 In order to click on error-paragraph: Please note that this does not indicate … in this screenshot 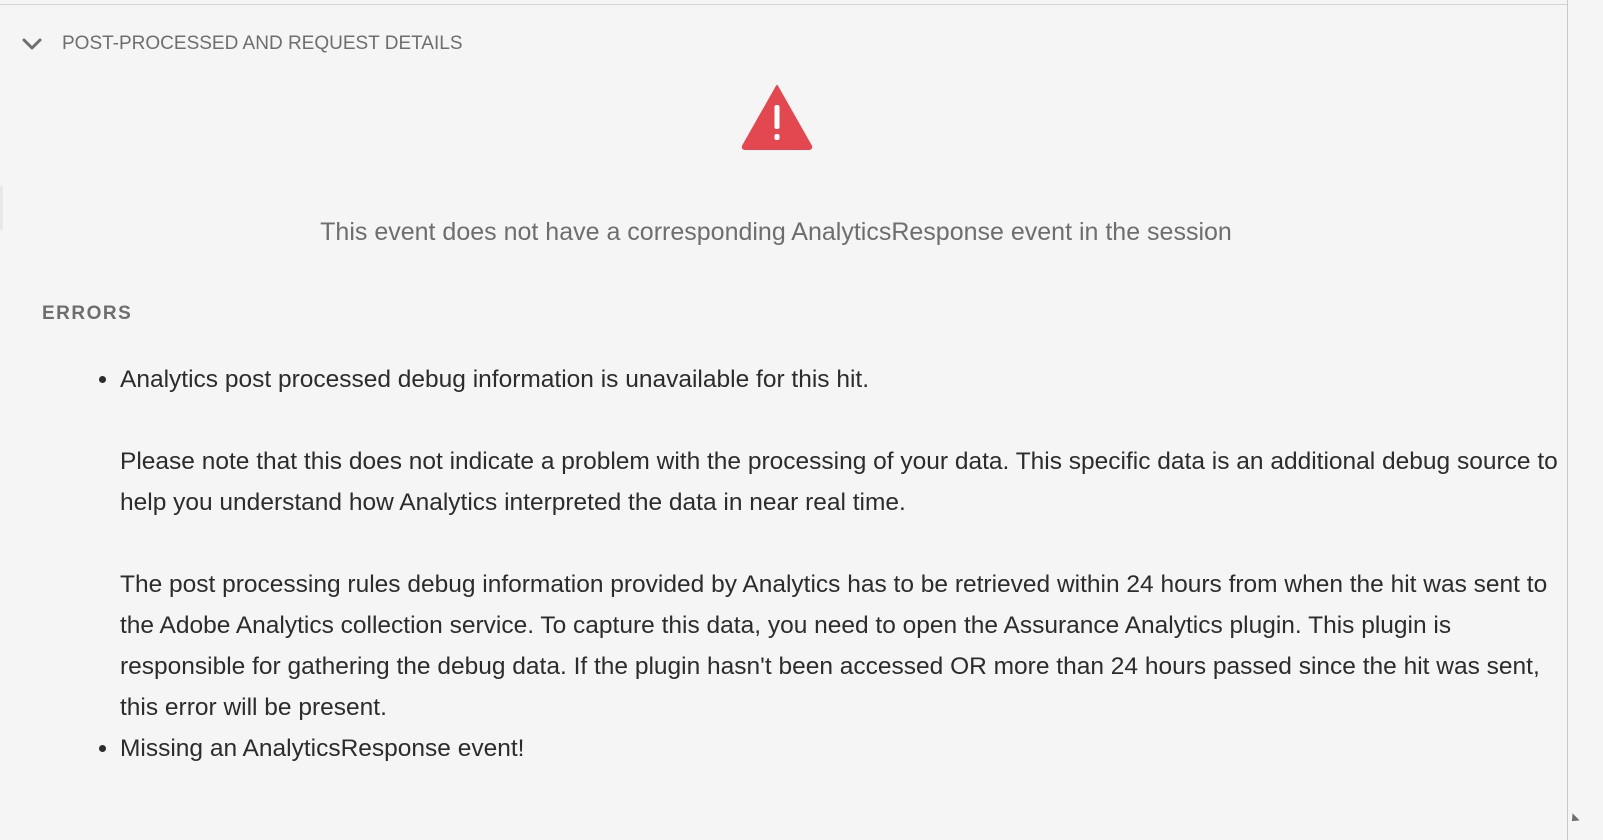, I will do `click(839, 482)`.